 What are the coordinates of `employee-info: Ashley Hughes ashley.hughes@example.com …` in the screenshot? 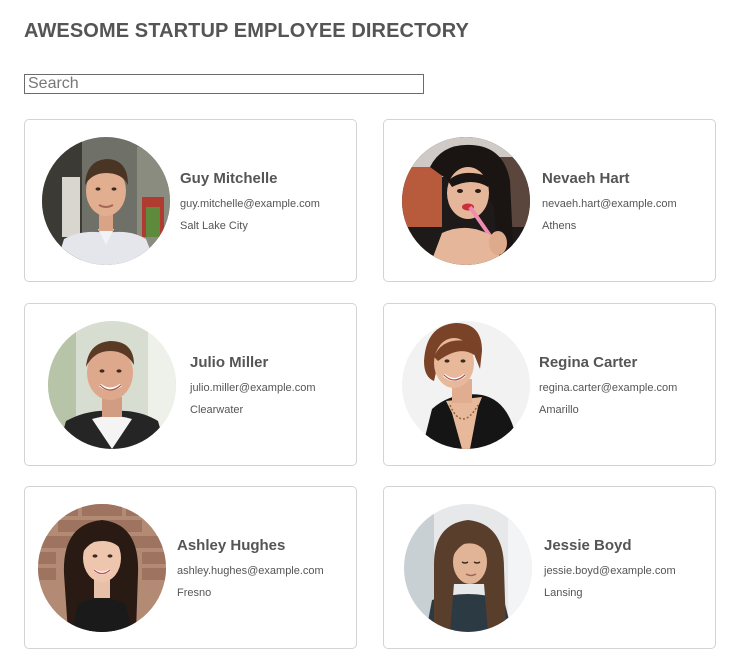 It's located at (250, 568).